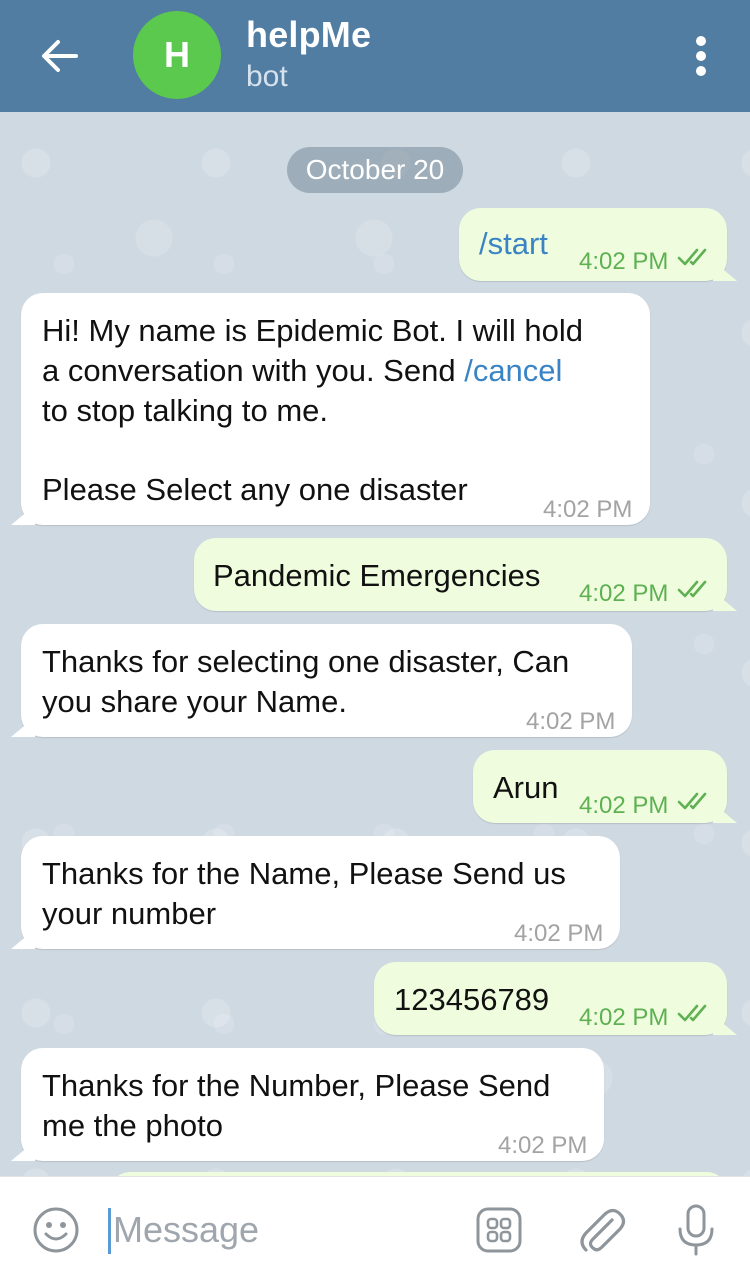  Describe the element at coordinates (472, 999) in the screenshot. I see `message-text: 123456789` at that location.